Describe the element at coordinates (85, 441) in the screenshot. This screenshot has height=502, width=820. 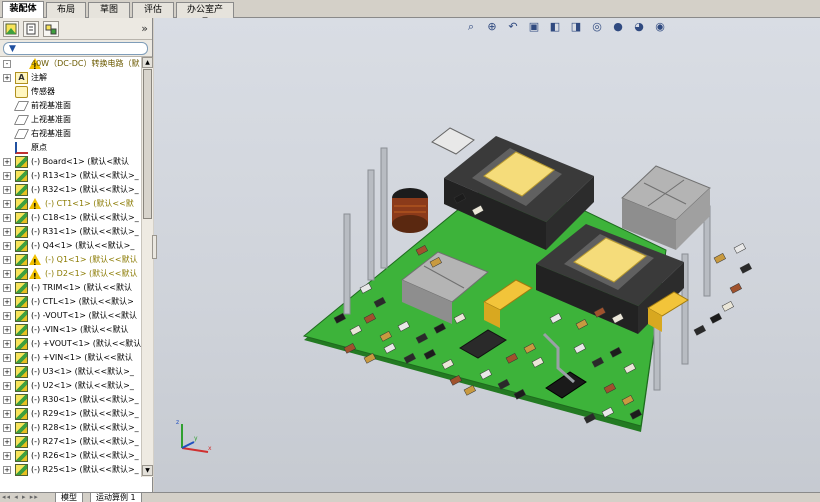
I see `tree-item-label: (-) R27<1> (默认<<默认>_` at that location.